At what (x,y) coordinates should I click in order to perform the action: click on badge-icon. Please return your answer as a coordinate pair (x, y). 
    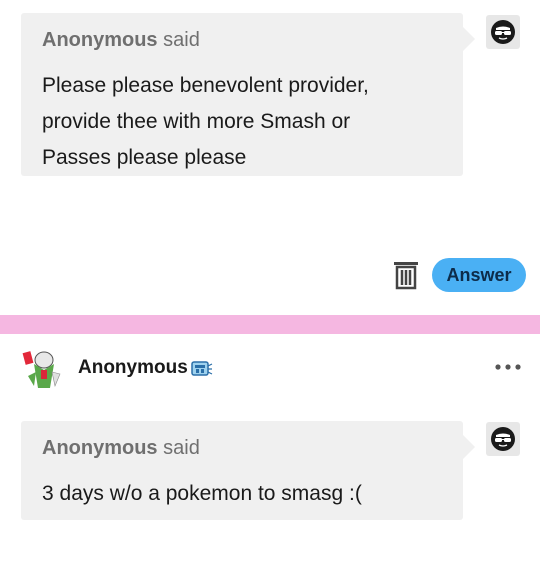
    Looking at the image, I should click on (201, 369).